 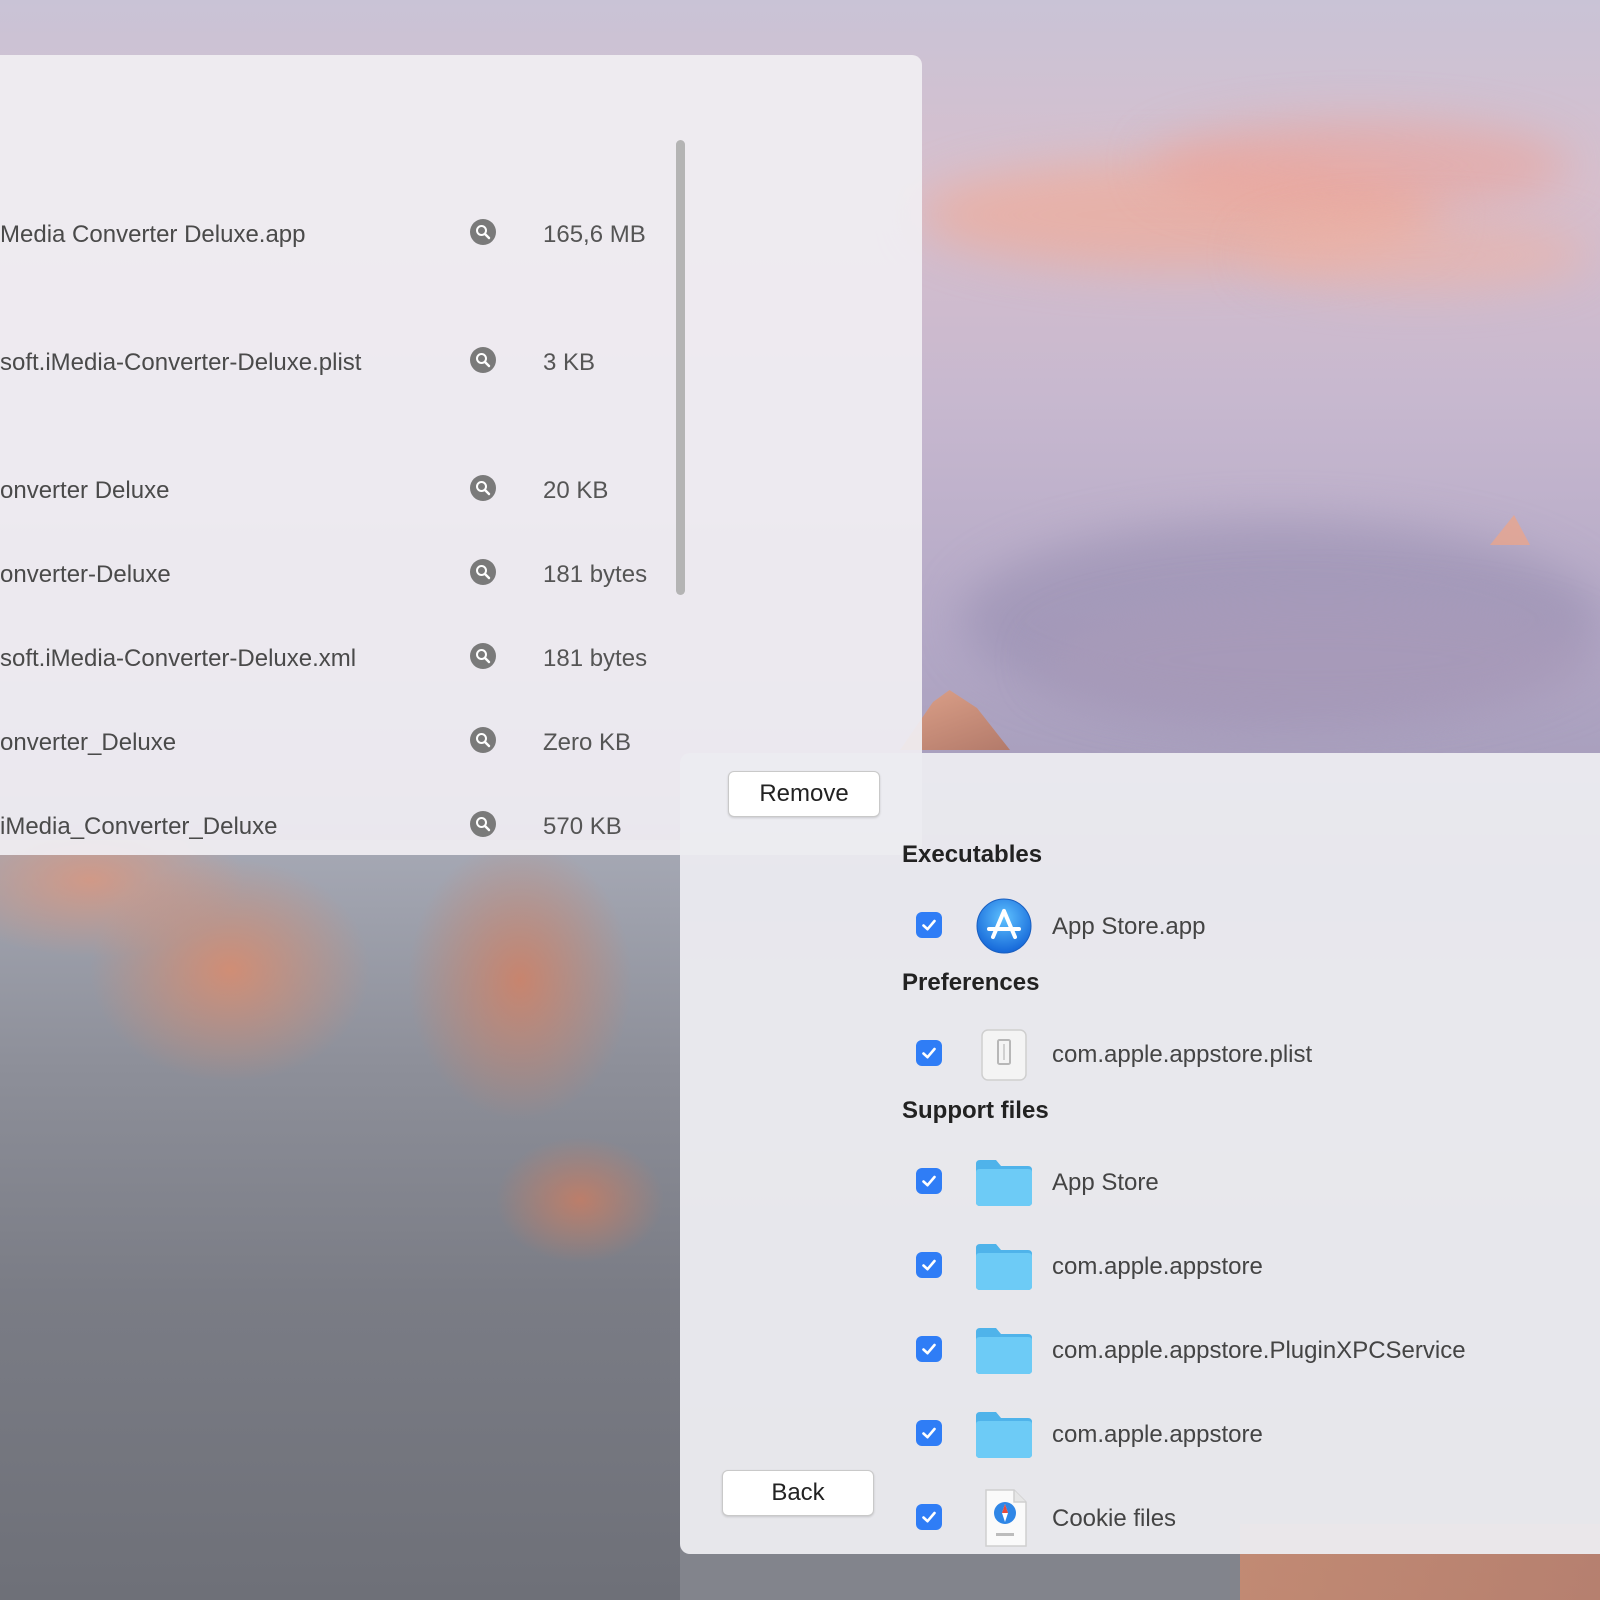 What do you see at coordinates (1114, 1518) in the screenshot?
I see `item-label: Cookie files` at bounding box center [1114, 1518].